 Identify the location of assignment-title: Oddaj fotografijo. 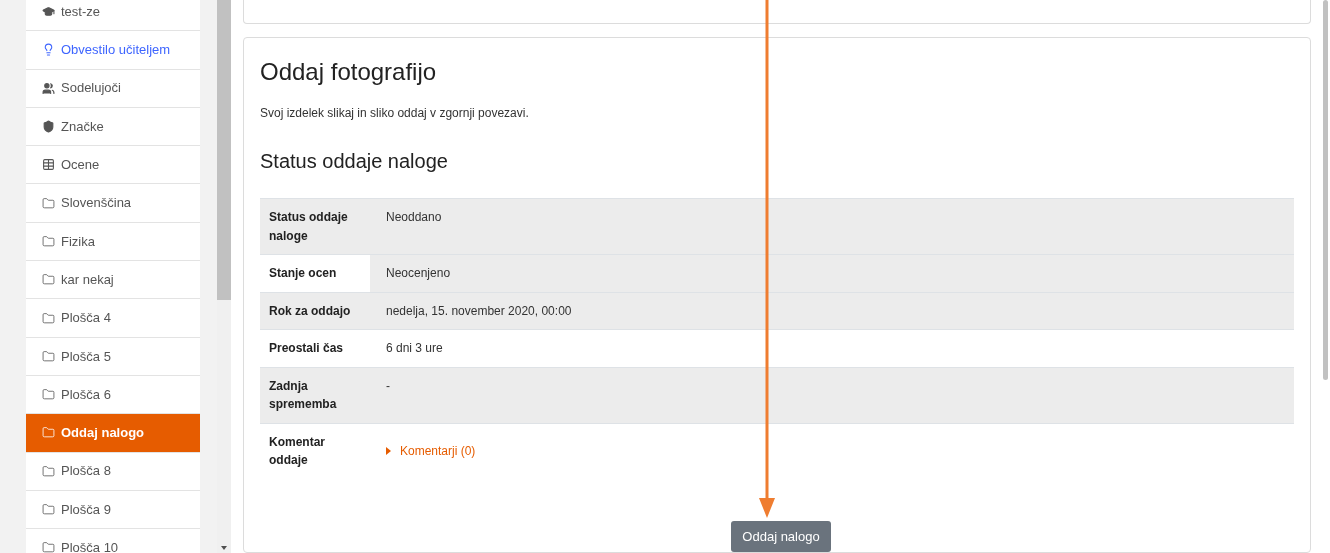
(349, 72).